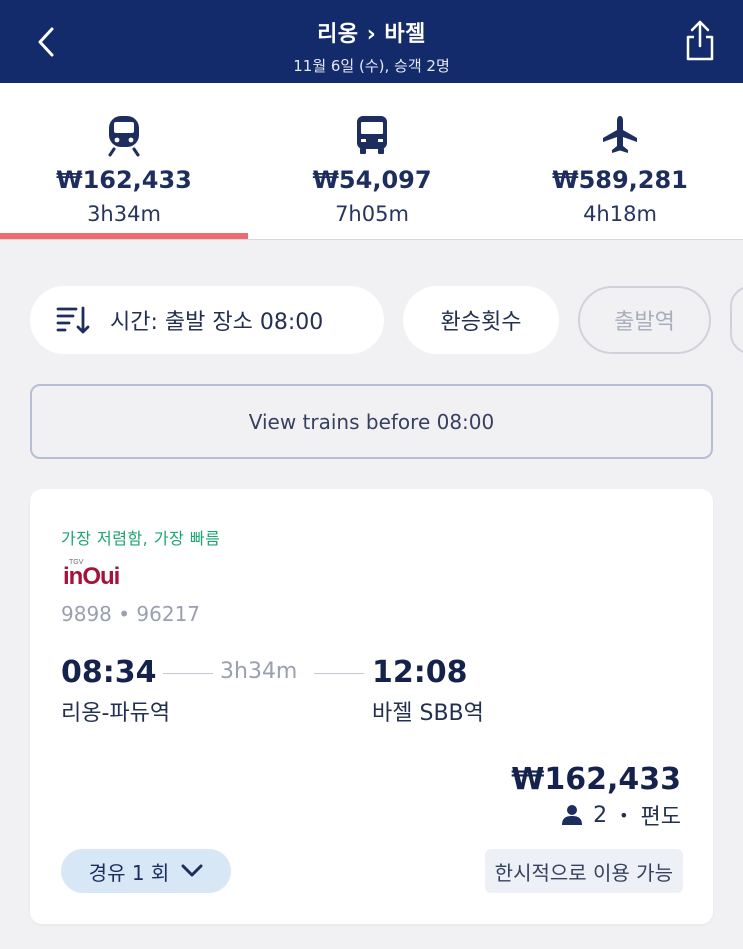  Describe the element at coordinates (371, 34) in the screenshot. I see `route-title: 리옹 › 바젤` at that location.